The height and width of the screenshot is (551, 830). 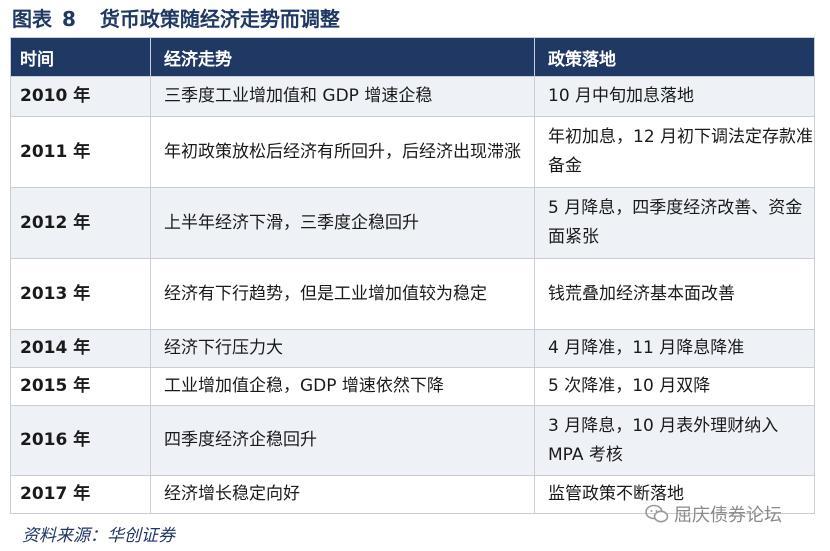 What do you see at coordinates (674, 440) in the screenshot?
I see `policy-cell: 3 月降息，10 月表外理财纳入 MPA 考核` at bounding box center [674, 440].